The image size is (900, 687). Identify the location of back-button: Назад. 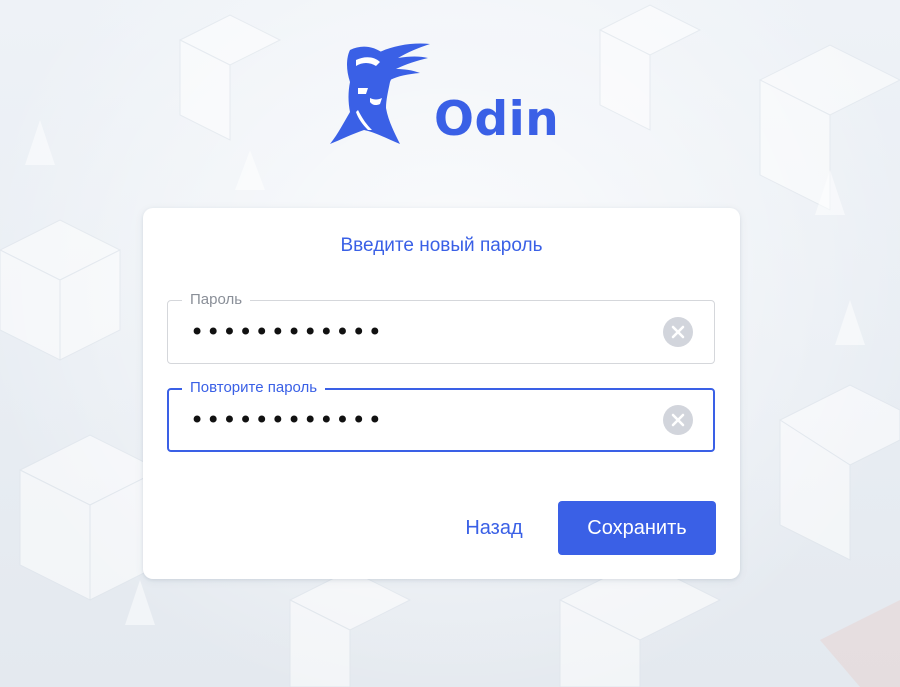
(494, 528).